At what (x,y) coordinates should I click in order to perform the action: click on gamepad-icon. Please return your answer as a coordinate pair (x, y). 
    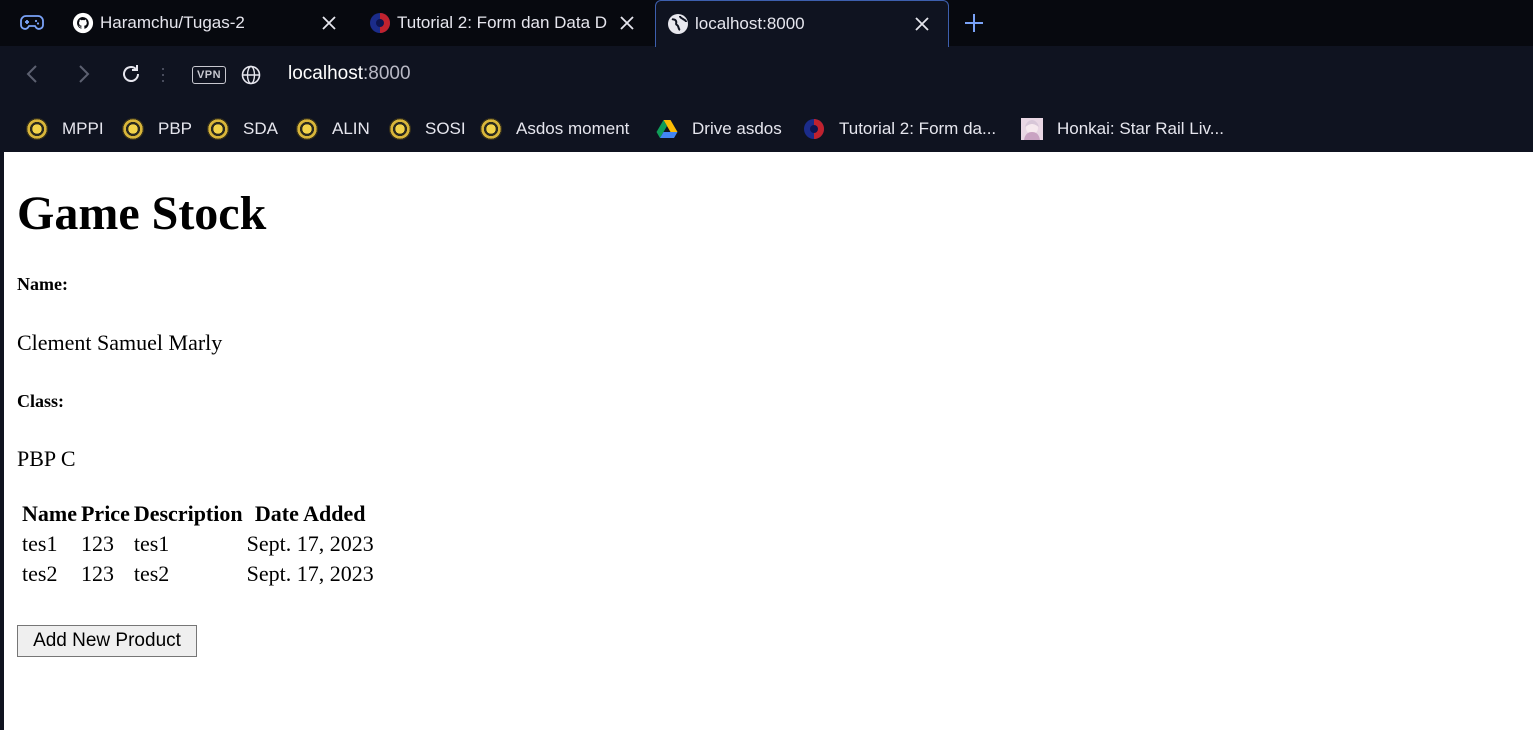
    Looking at the image, I should click on (32, 23).